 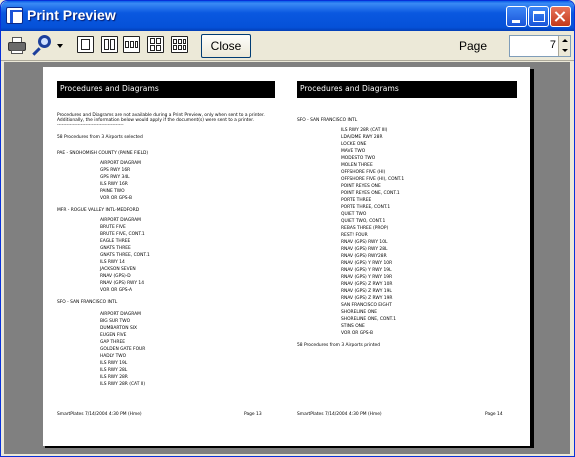 I want to click on left-footer-page: Page 13, so click(x=253, y=414).